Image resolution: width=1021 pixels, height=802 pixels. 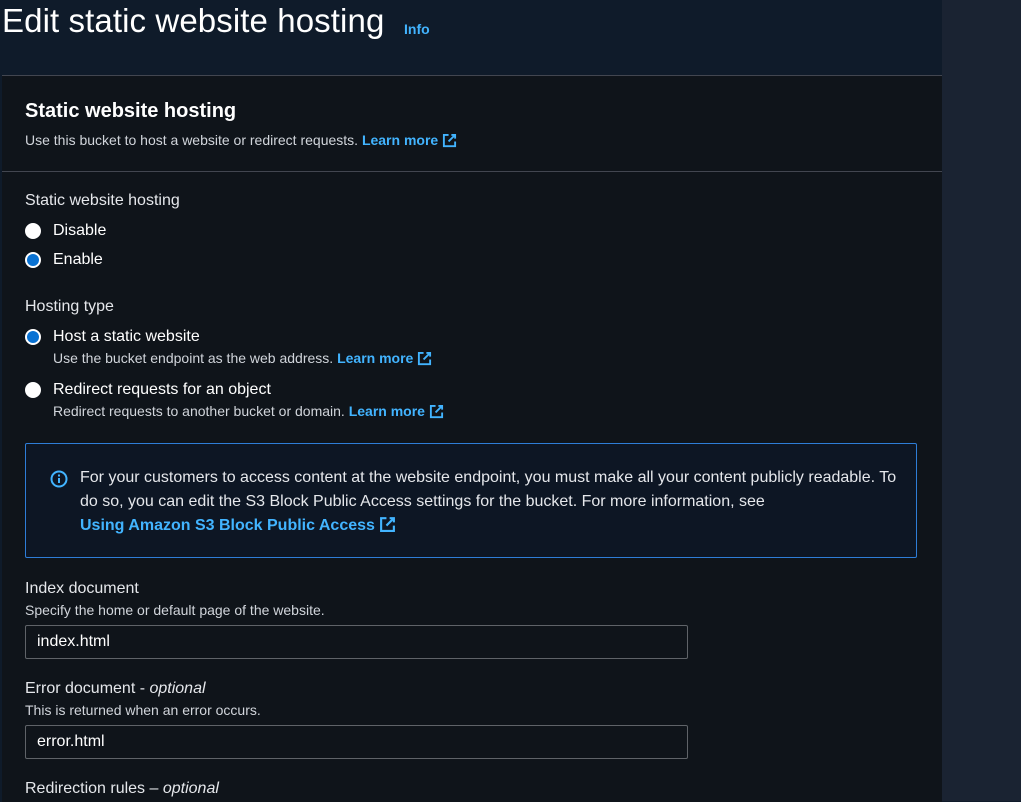 I want to click on radio-host-static-website-label: Host a static website, so click(x=126, y=336).